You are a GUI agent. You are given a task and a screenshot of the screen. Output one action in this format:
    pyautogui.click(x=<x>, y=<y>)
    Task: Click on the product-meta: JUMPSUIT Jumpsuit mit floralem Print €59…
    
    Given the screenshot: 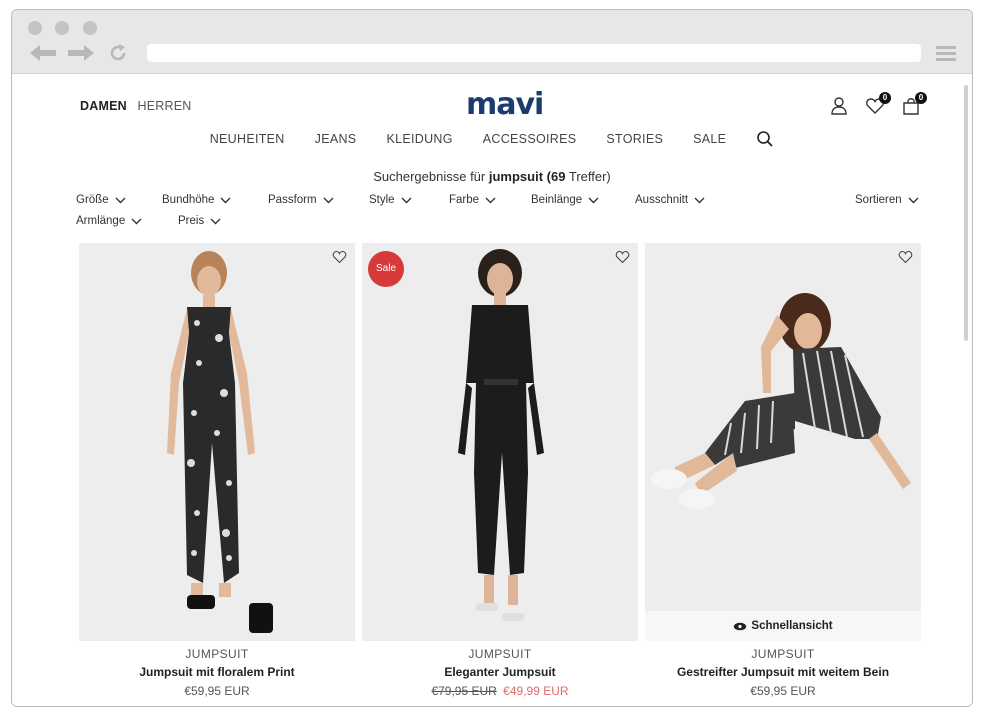 What is the action you would take?
    pyautogui.click(x=217, y=672)
    